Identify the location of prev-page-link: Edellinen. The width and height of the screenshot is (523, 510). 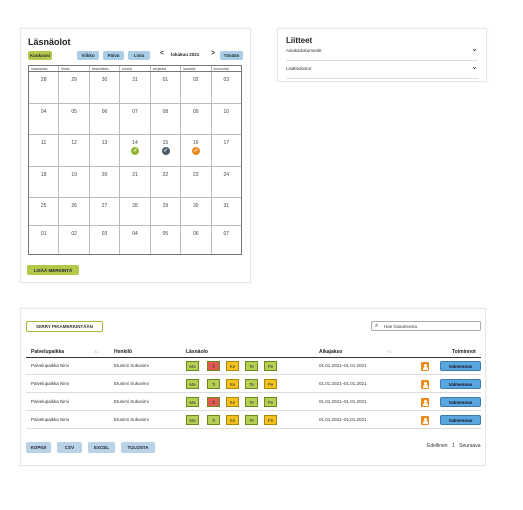
(437, 446).